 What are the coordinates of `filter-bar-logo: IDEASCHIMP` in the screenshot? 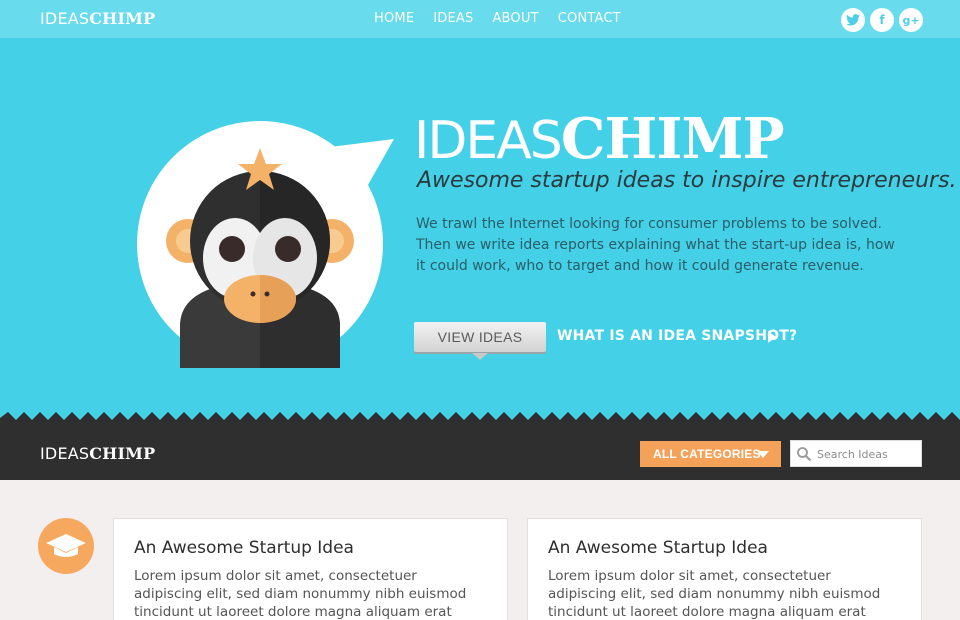 It's located at (97, 453).